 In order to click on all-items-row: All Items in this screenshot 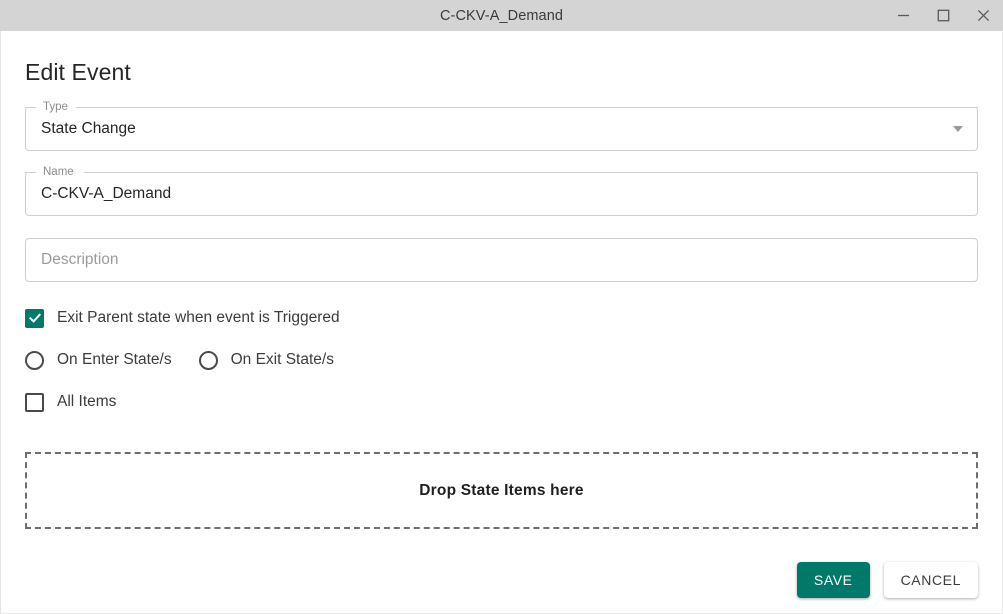, I will do `click(501, 402)`.